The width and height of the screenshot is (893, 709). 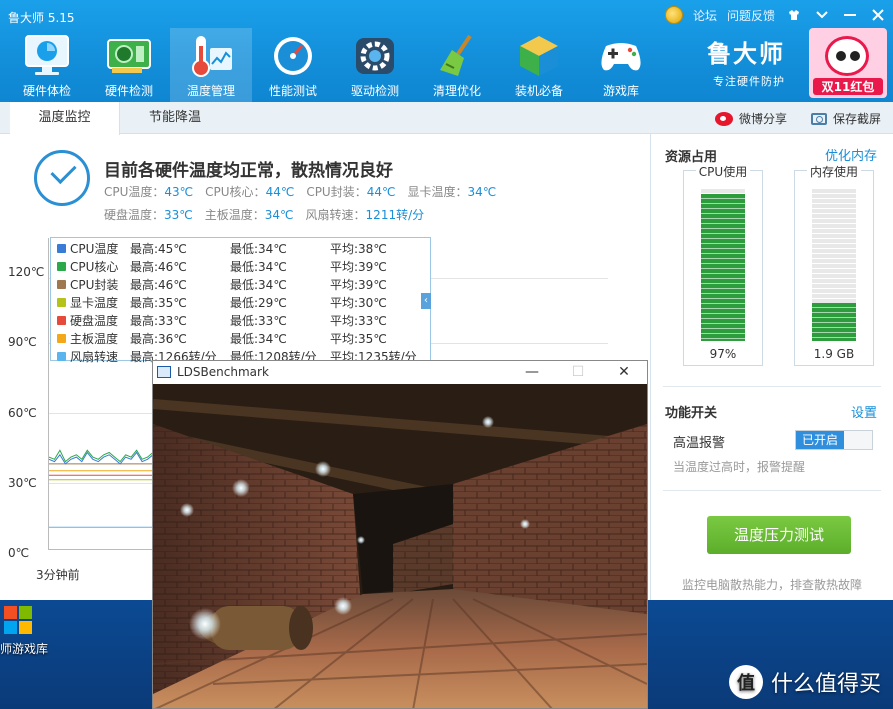 I want to click on minimize-icon, so click(x=850, y=15).